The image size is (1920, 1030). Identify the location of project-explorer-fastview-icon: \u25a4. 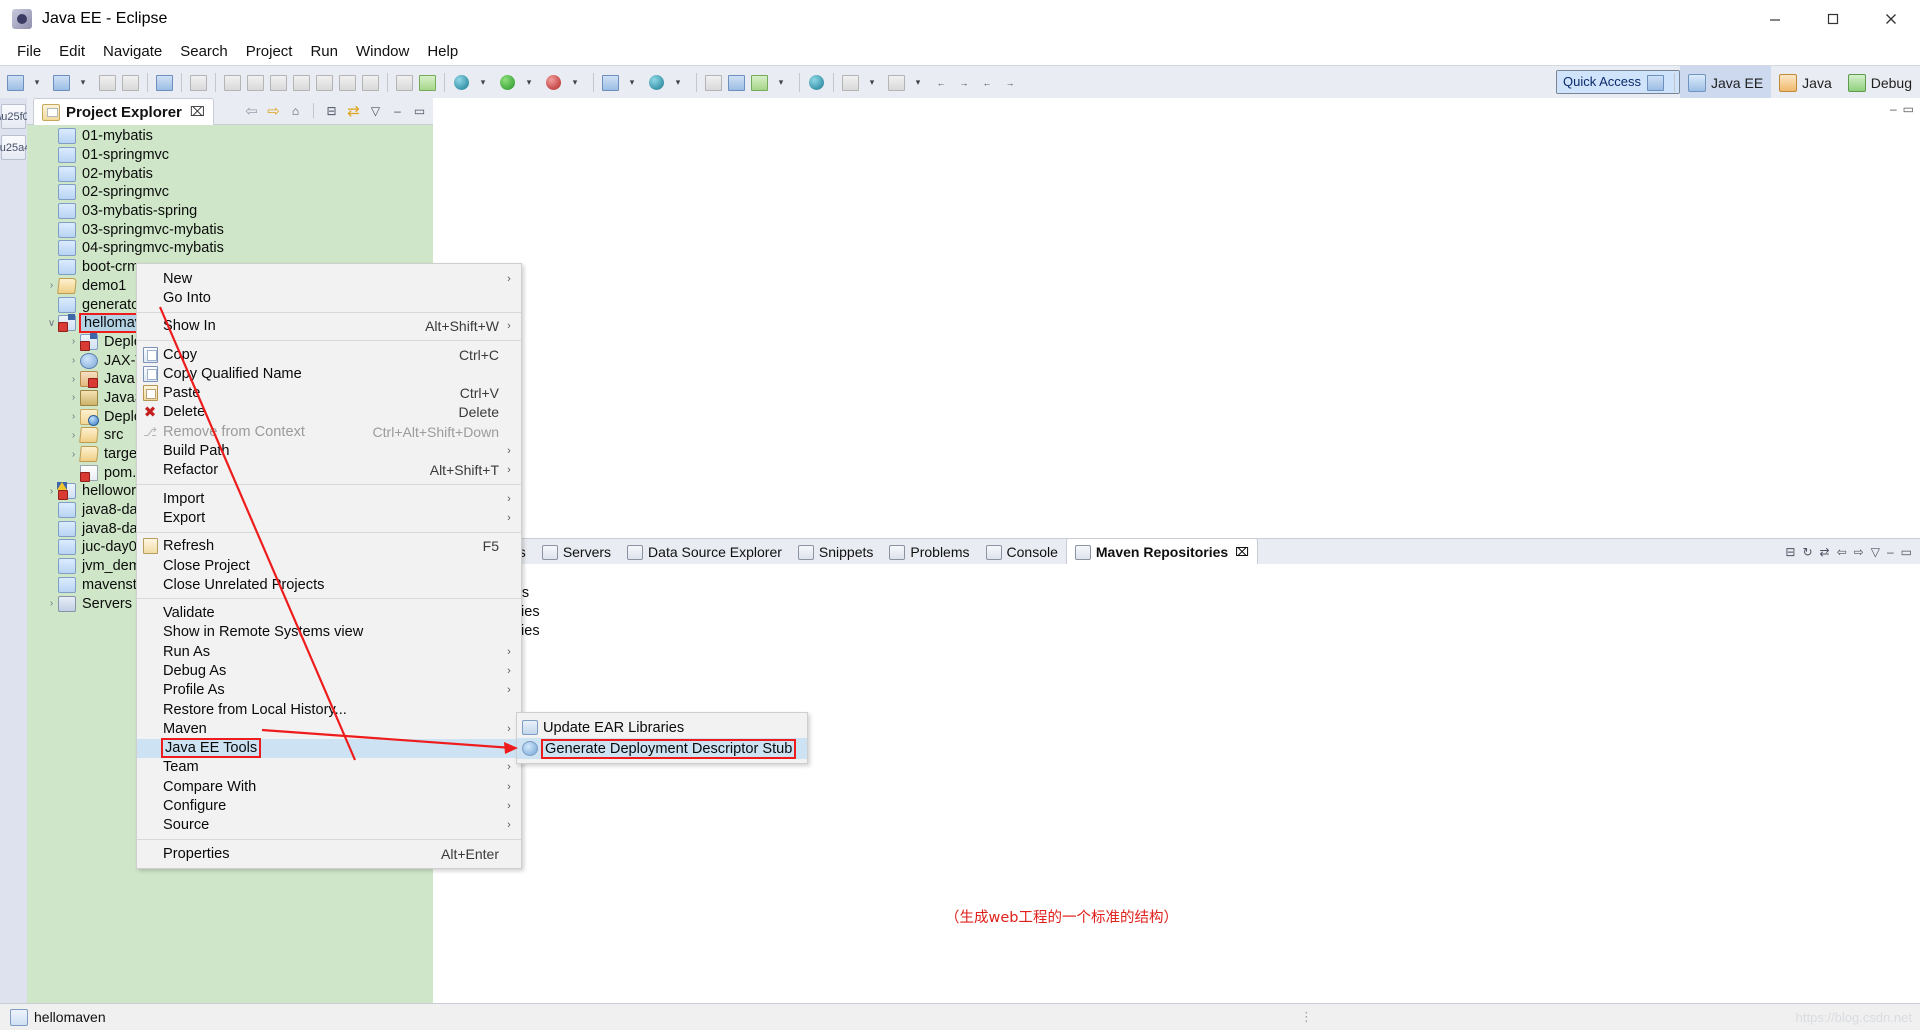
(15, 147).